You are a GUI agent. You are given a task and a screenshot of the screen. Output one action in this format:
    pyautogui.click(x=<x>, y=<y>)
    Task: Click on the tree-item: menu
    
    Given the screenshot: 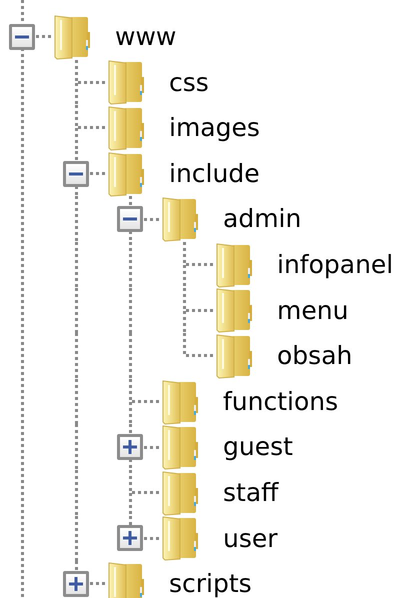 What is the action you would take?
    pyautogui.click(x=312, y=310)
    